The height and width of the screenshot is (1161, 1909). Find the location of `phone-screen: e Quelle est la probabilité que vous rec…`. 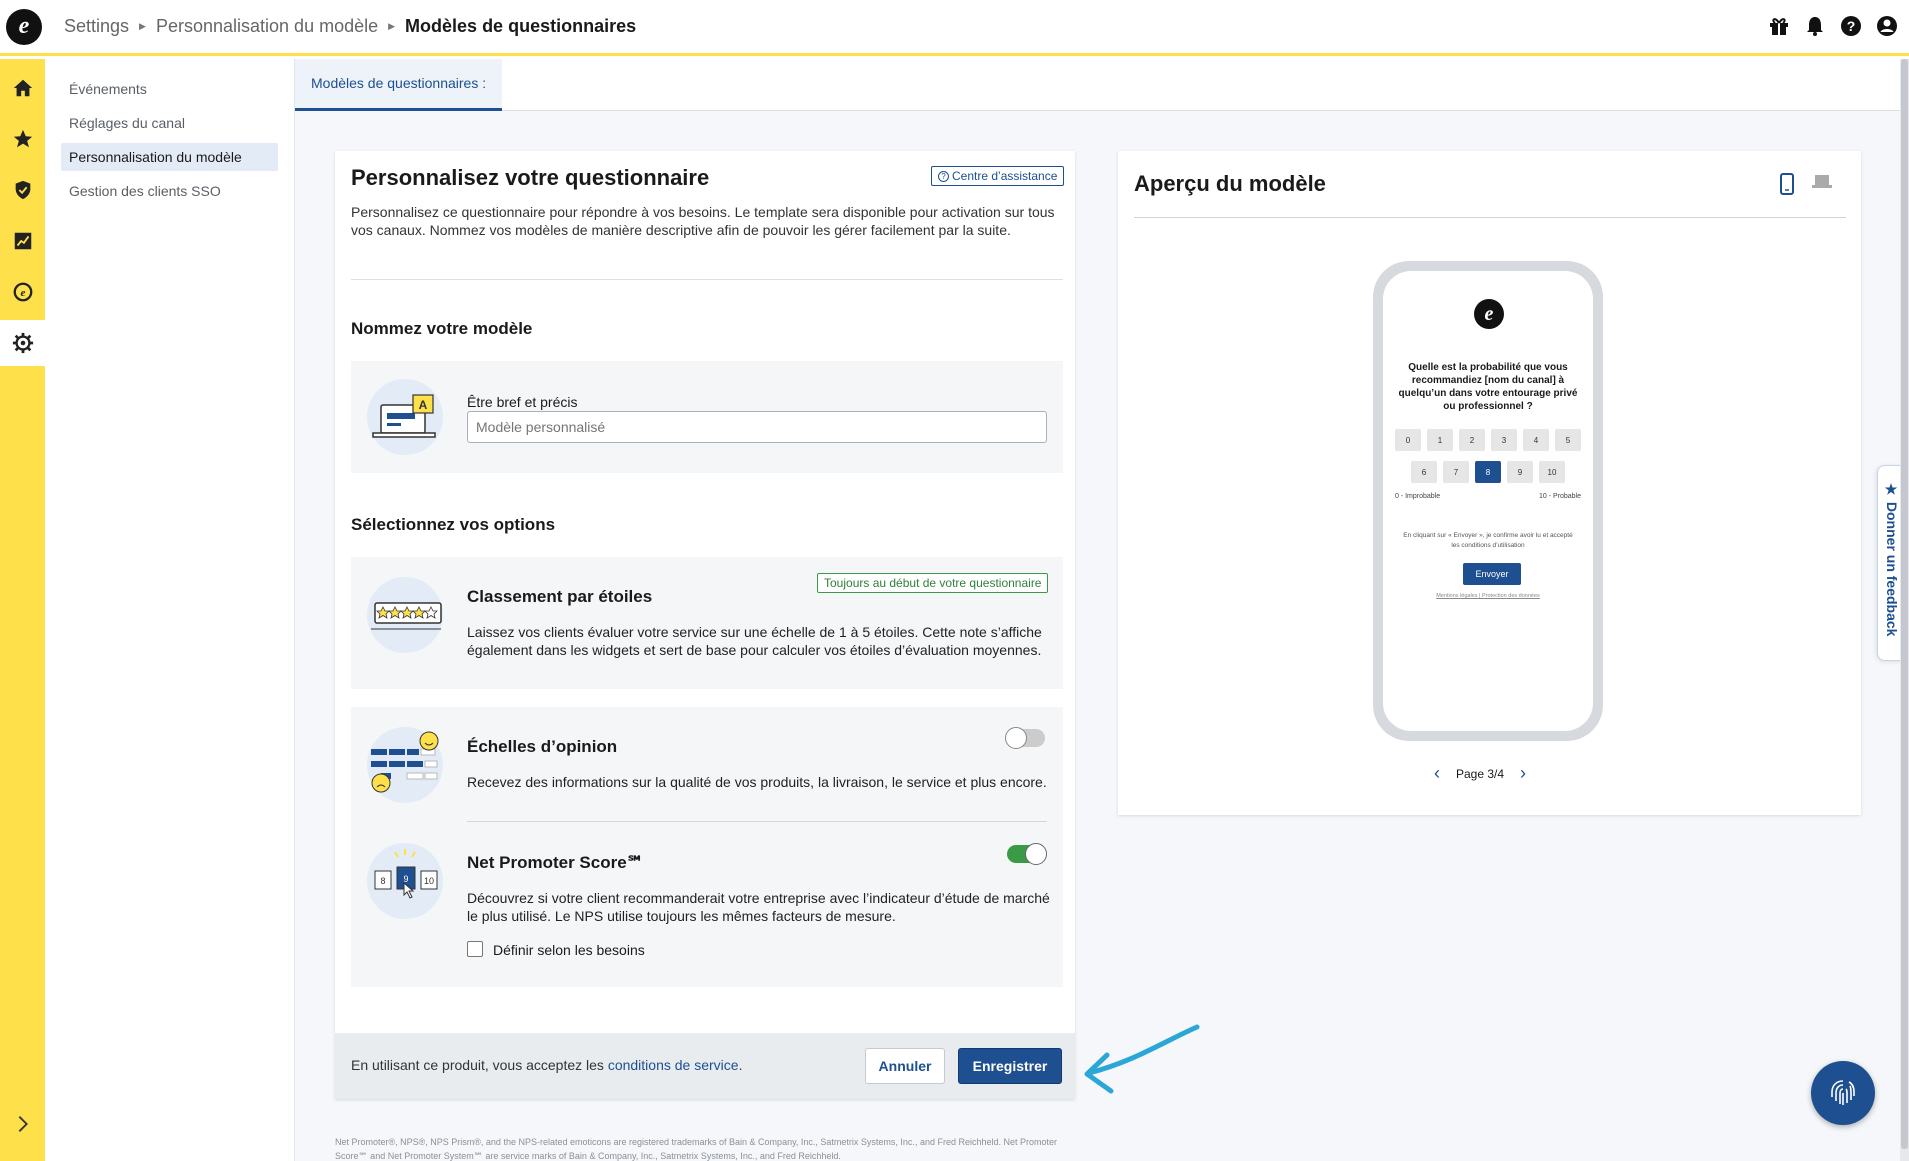

phone-screen: e Quelle est la probabilité que vous rec… is located at coordinates (1488, 501).